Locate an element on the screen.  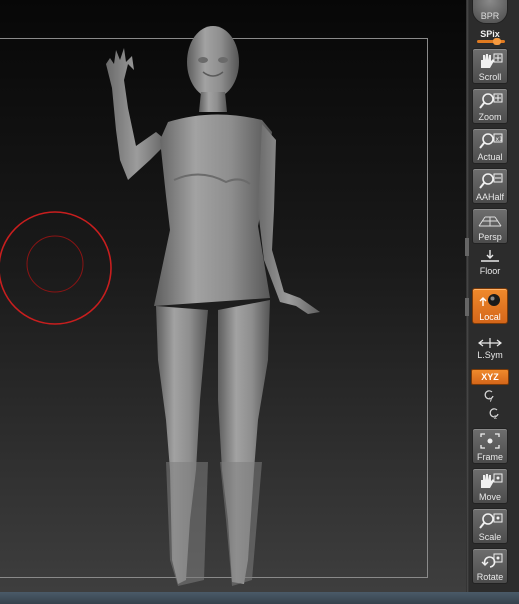
floor-label: Floor is located at coordinates (490, 271).